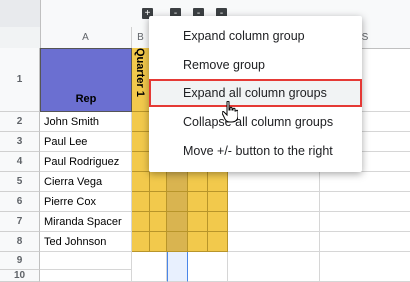  Describe the element at coordinates (20, 162) in the screenshot. I see `row-header: 4` at that location.